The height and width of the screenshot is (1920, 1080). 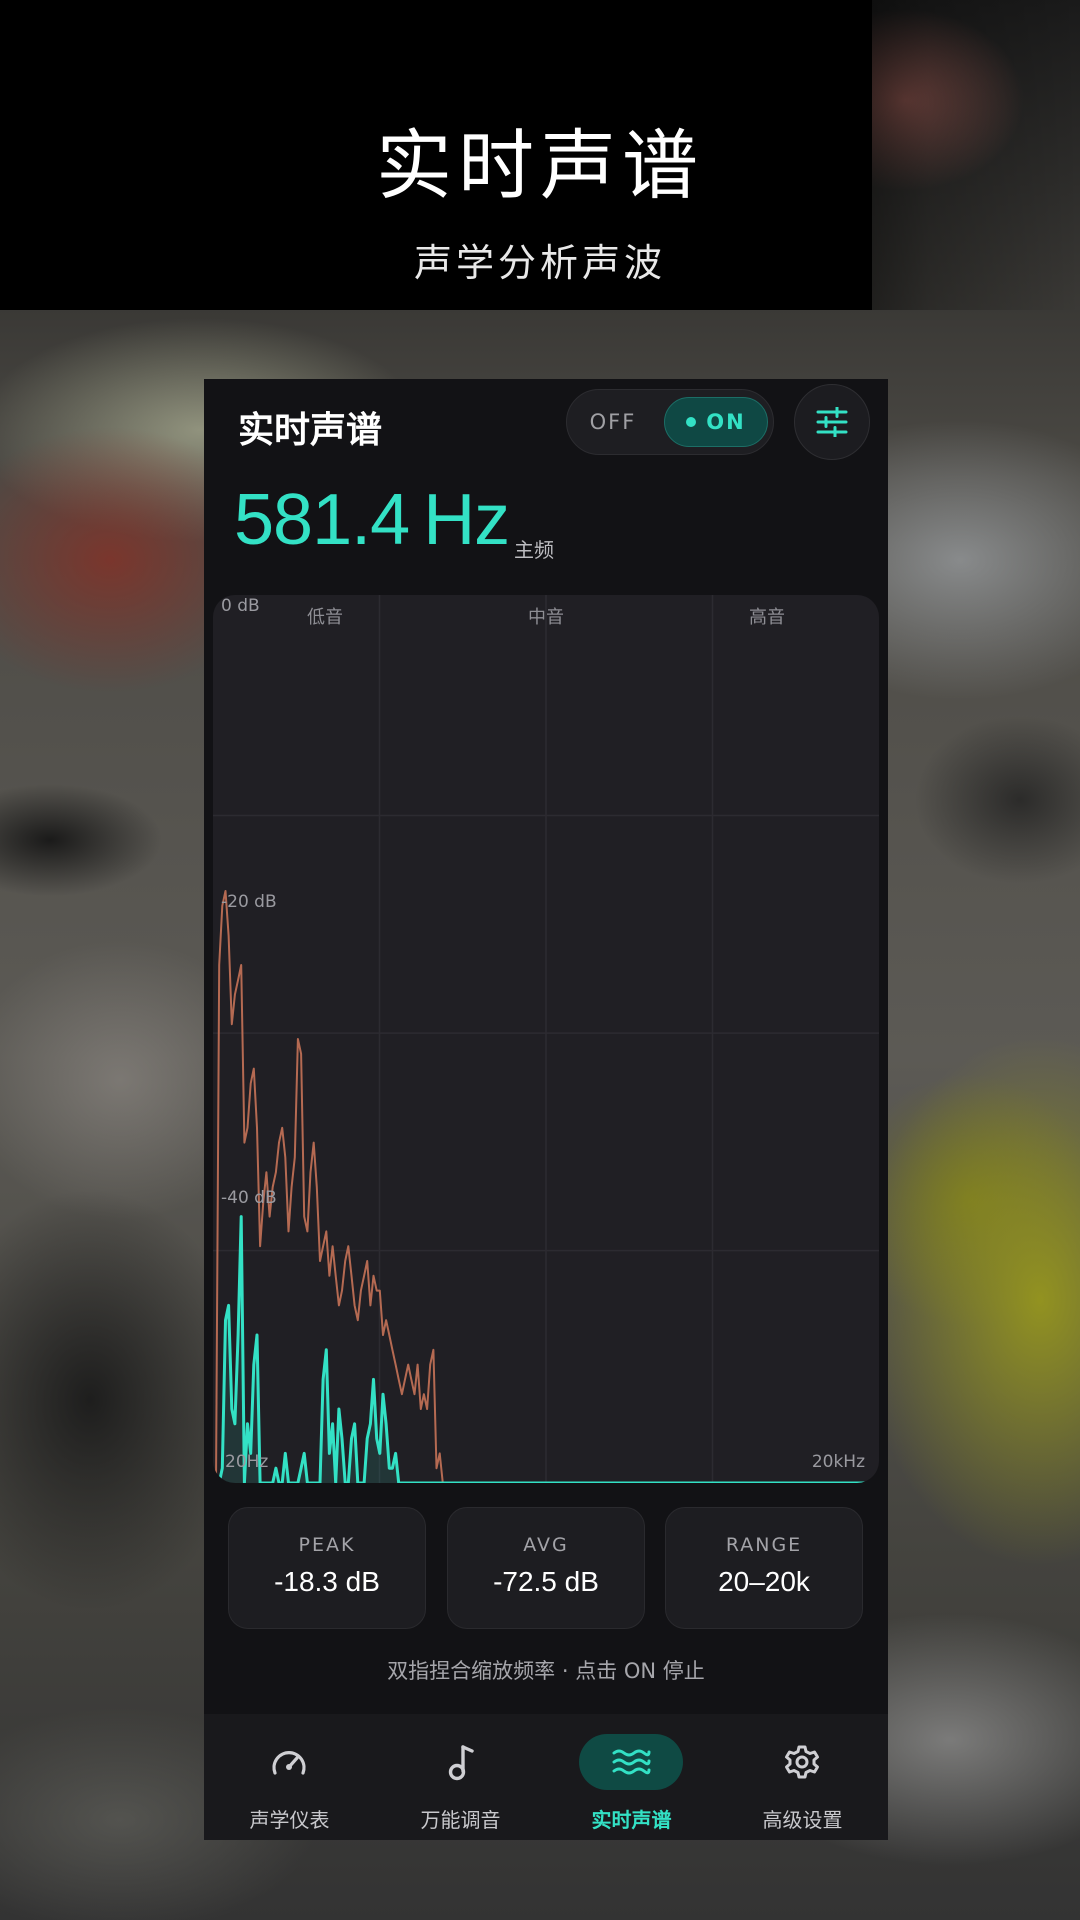 I want to click on toggle-on-option: ON, so click(x=716, y=422).